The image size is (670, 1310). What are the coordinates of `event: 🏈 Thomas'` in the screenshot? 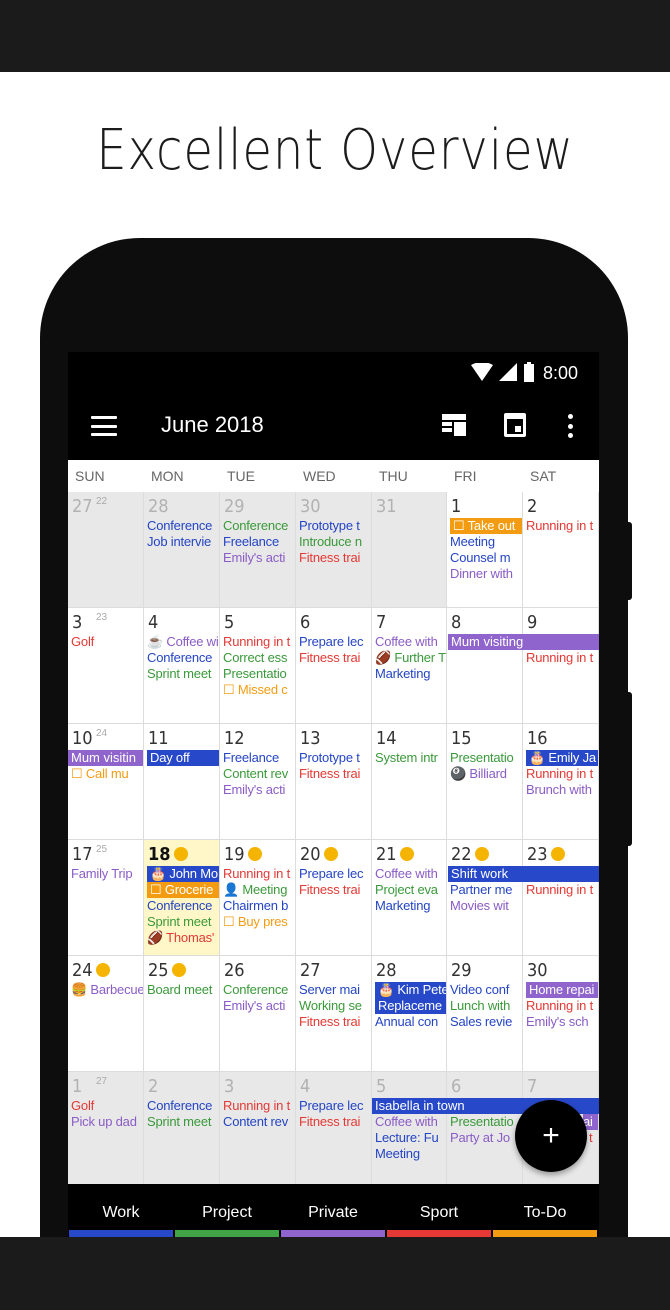 It's located at (183, 938).